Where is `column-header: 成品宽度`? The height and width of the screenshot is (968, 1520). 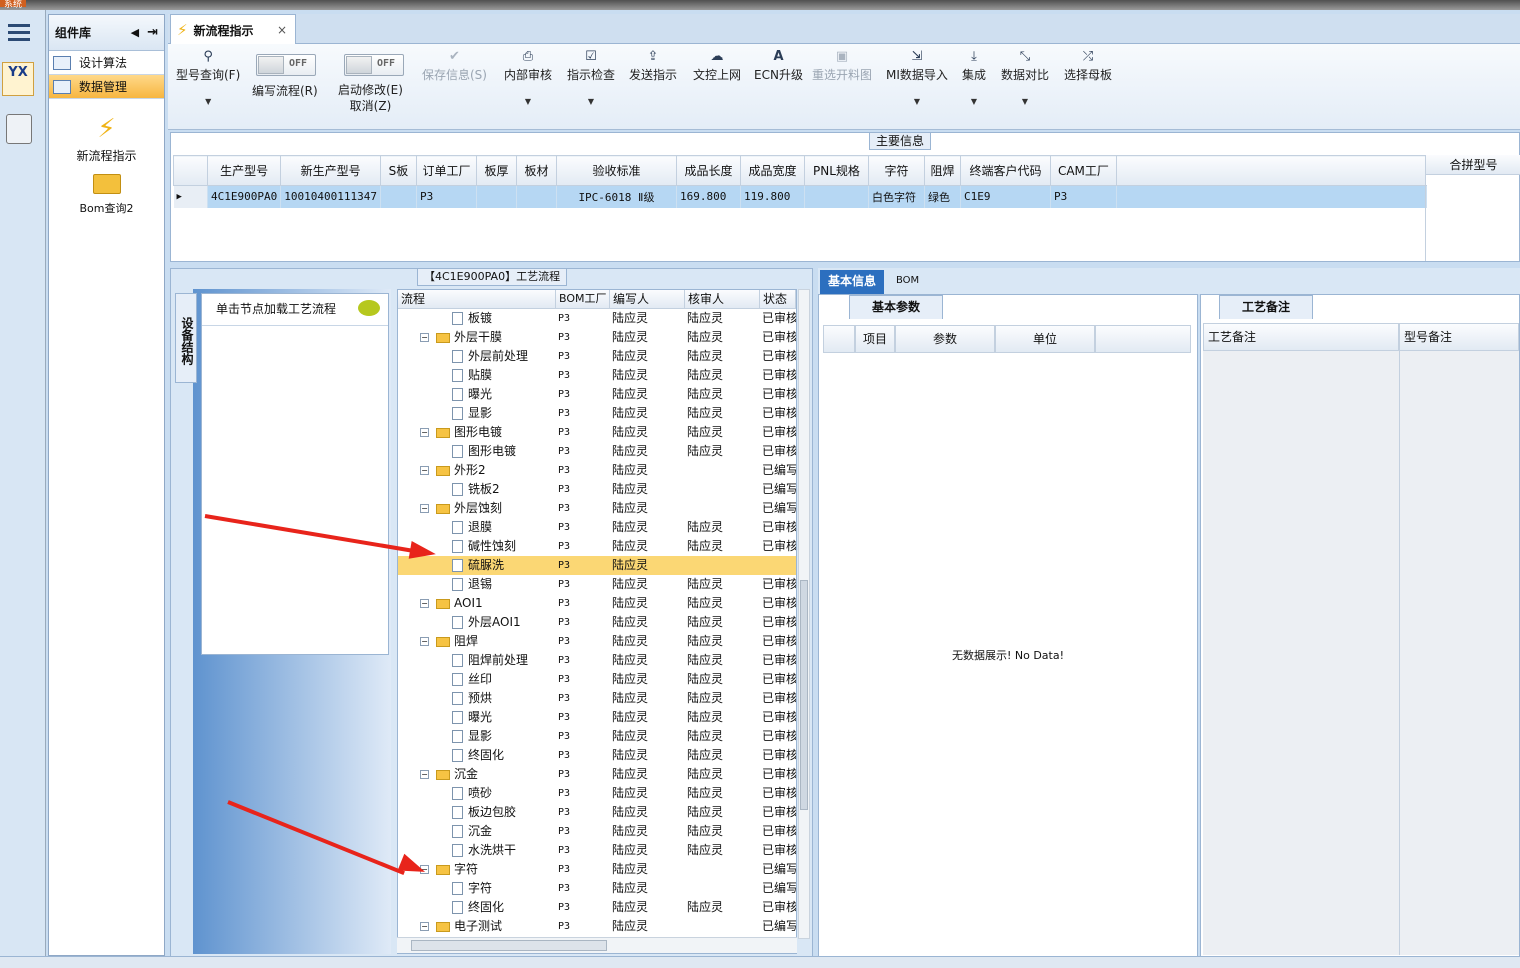 column-header: 成品宽度 is located at coordinates (772, 170).